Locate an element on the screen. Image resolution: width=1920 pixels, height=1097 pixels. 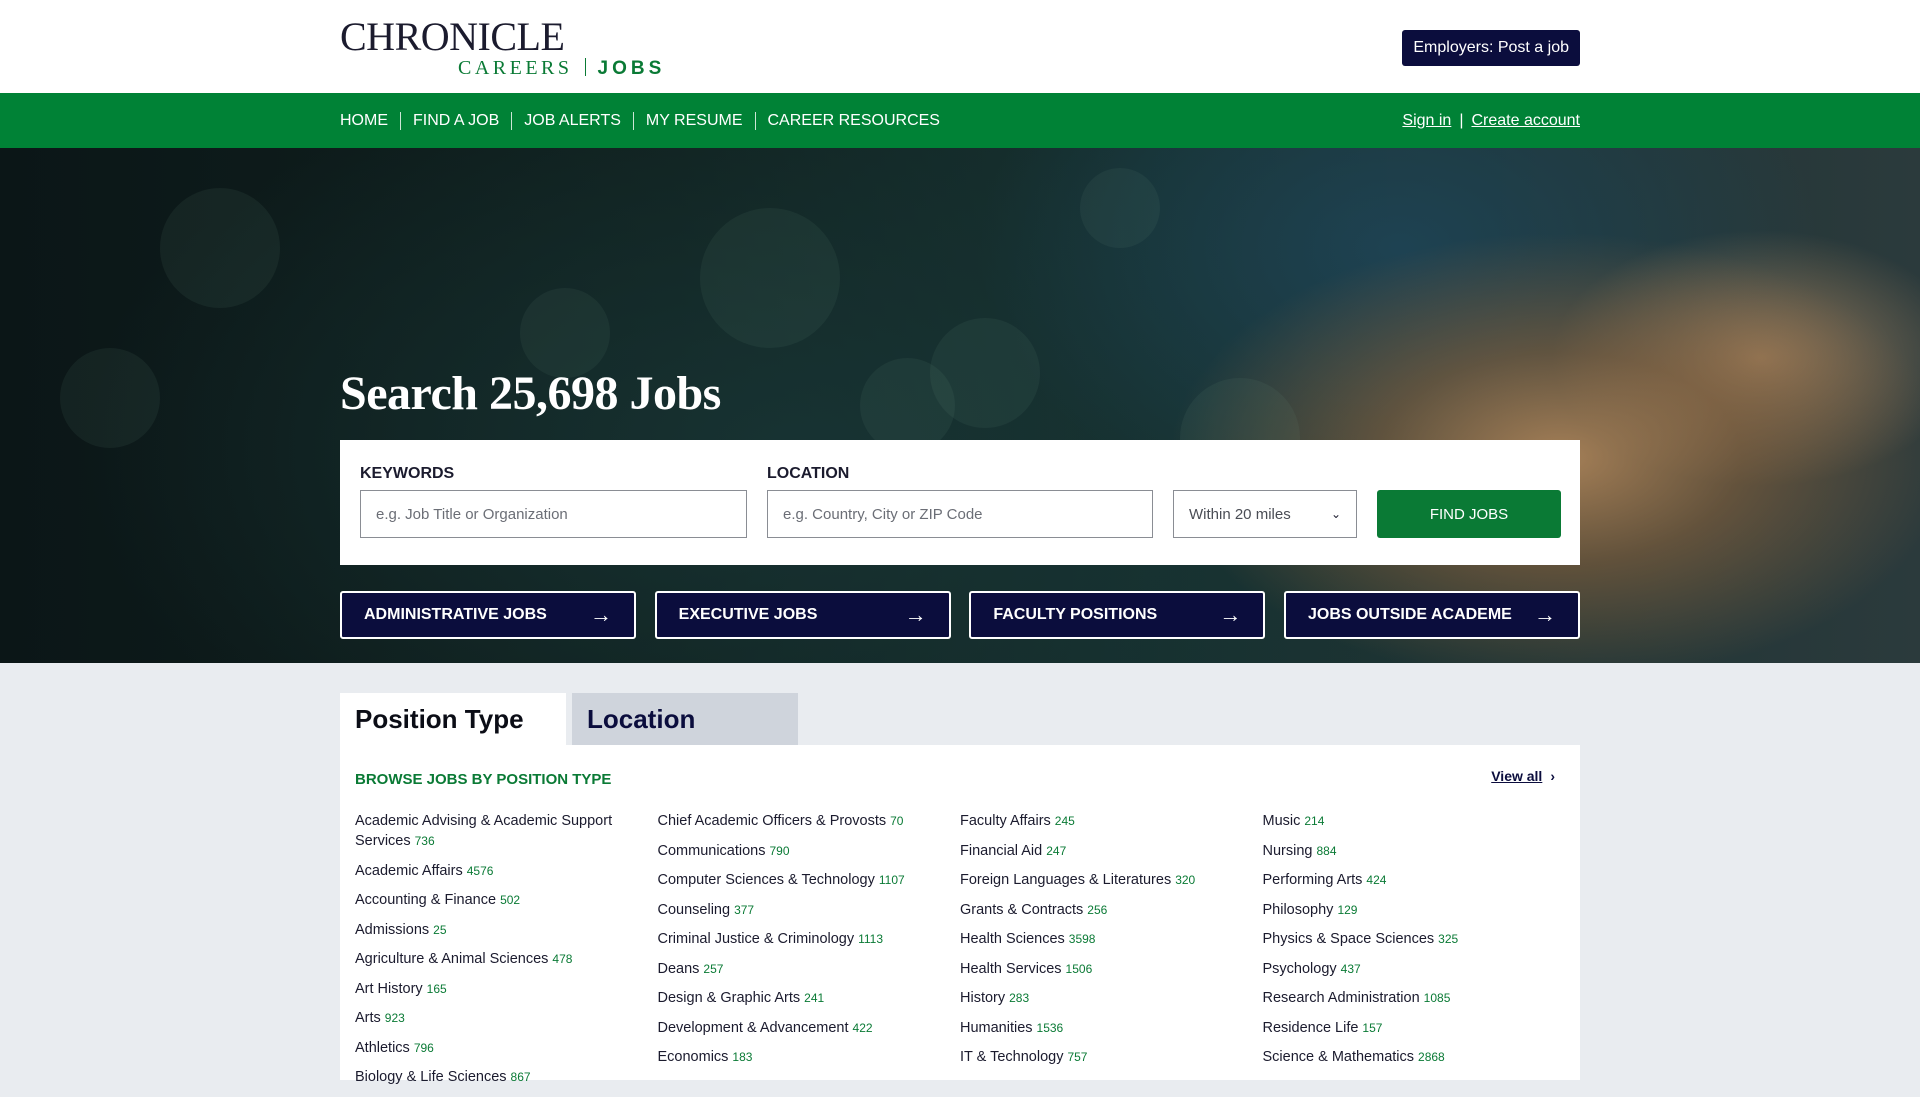
category-name: Deans is located at coordinates (678, 968).